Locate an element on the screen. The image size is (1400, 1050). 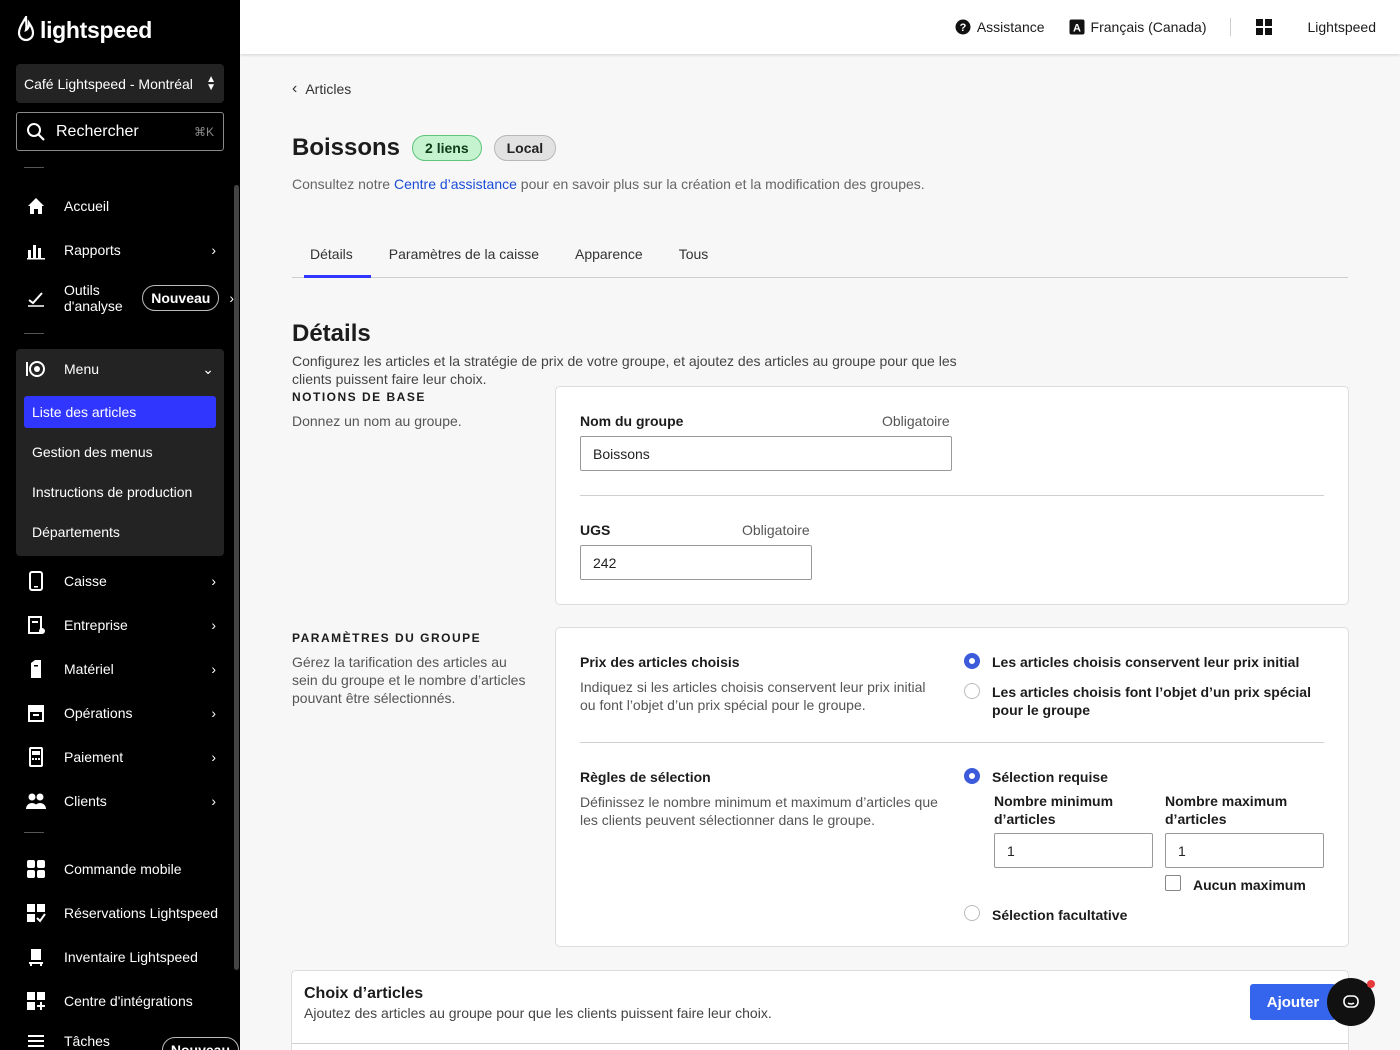
business-icon is located at coordinates (36, 625).